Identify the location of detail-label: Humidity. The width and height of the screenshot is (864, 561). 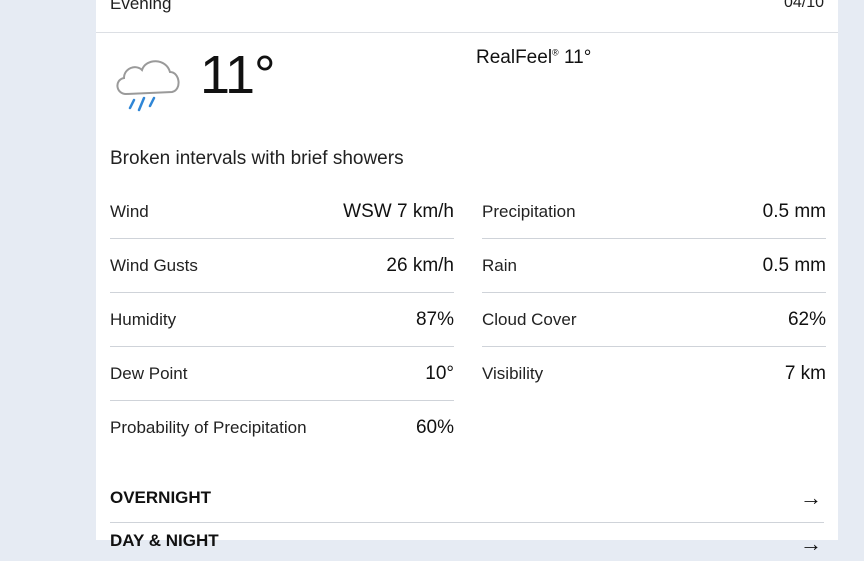
(143, 319).